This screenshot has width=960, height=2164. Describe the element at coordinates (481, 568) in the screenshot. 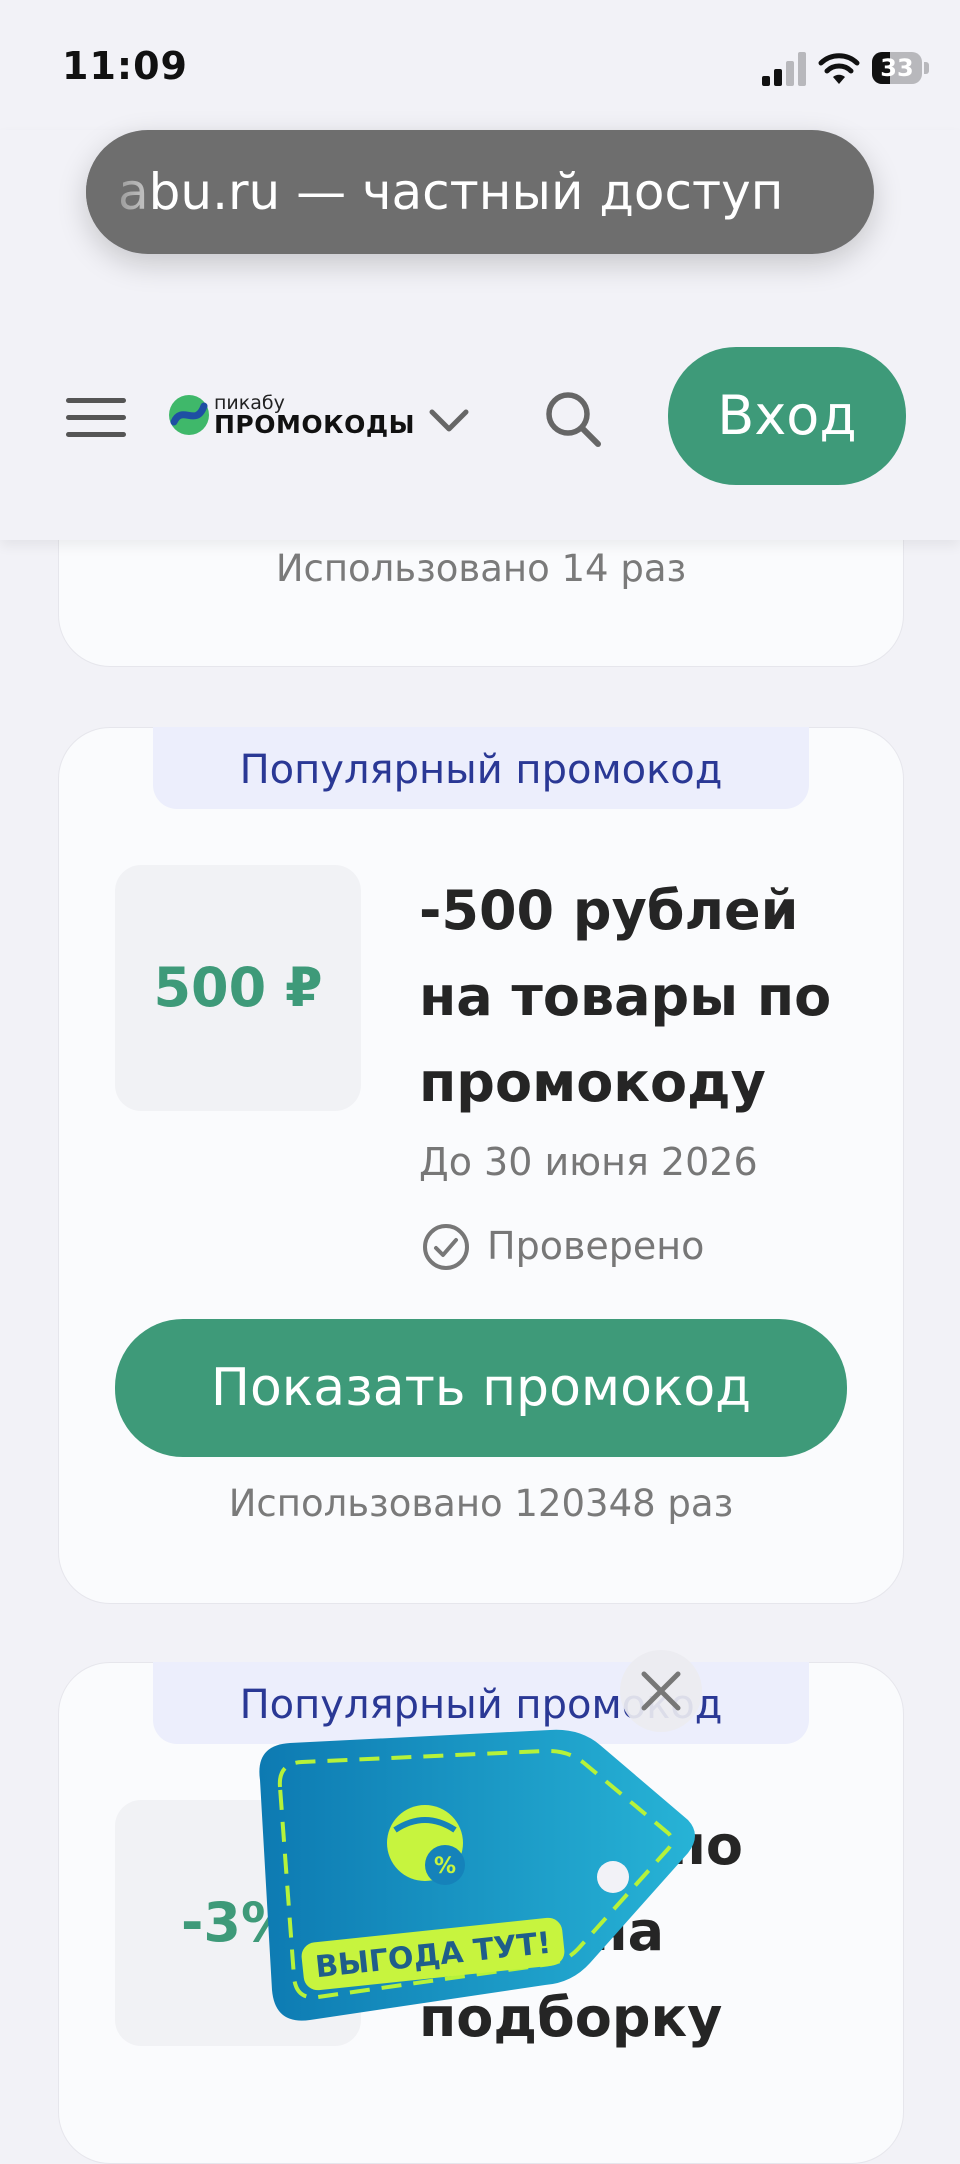

I see `usage-count: Использовано 14 раз` at that location.